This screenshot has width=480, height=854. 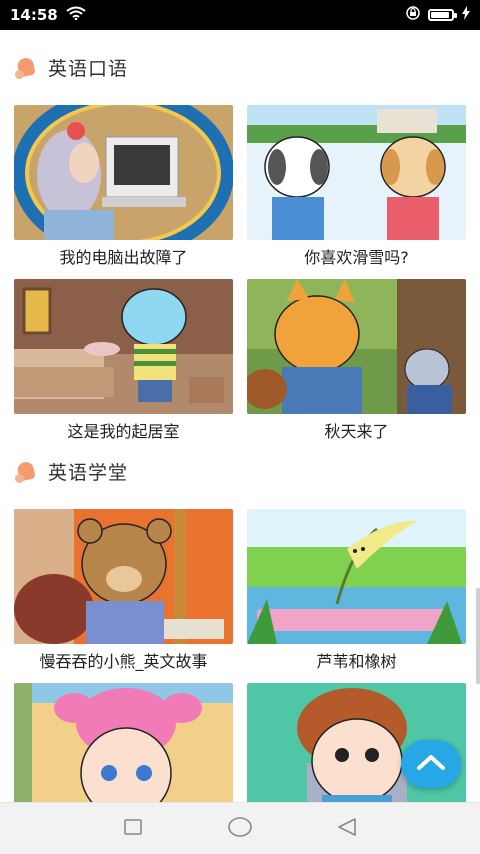 What do you see at coordinates (76, 15) in the screenshot?
I see `wifi-icon` at bounding box center [76, 15].